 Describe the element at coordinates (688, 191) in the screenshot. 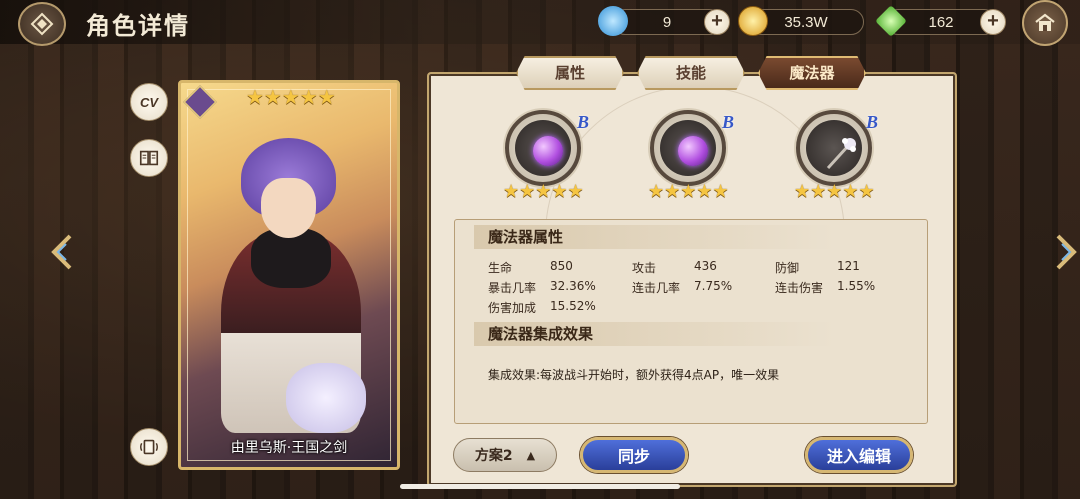

I see `artifact-stars-2: ★★★★★` at that location.